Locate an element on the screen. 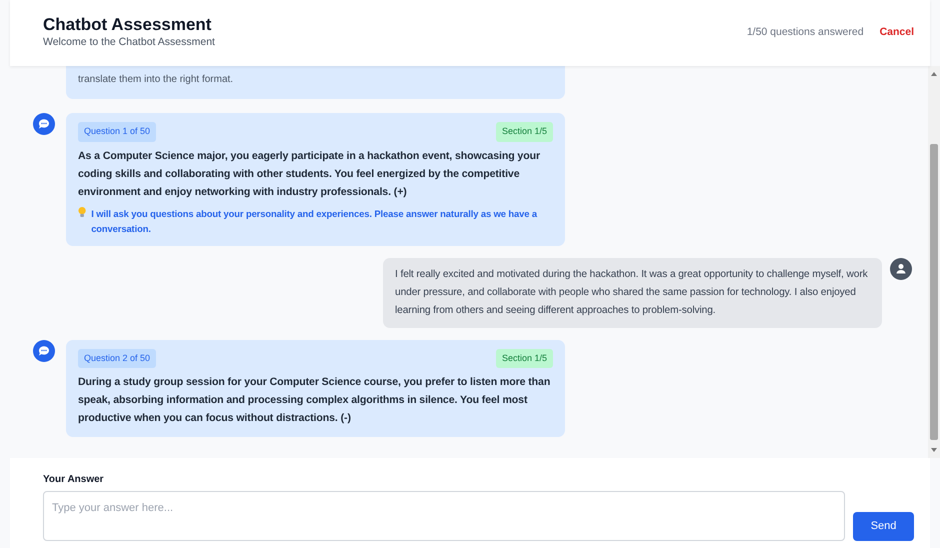 This screenshot has height=548, width=940. cancel-link: Cancel is located at coordinates (897, 33).